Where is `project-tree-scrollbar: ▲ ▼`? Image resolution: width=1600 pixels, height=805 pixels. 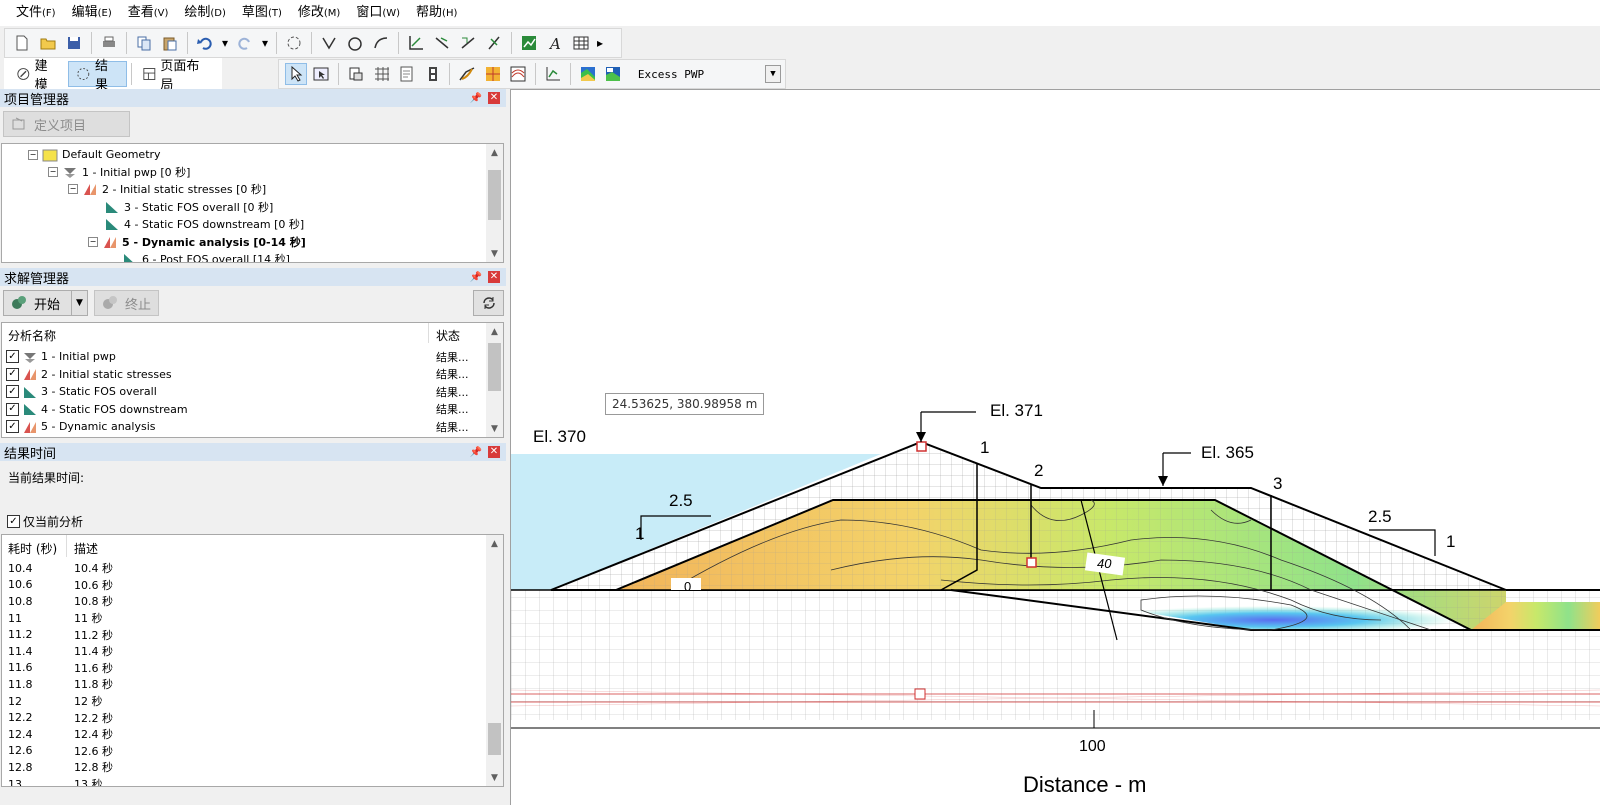
project-tree-scrollbar: ▲ ▼ is located at coordinates (494, 203).